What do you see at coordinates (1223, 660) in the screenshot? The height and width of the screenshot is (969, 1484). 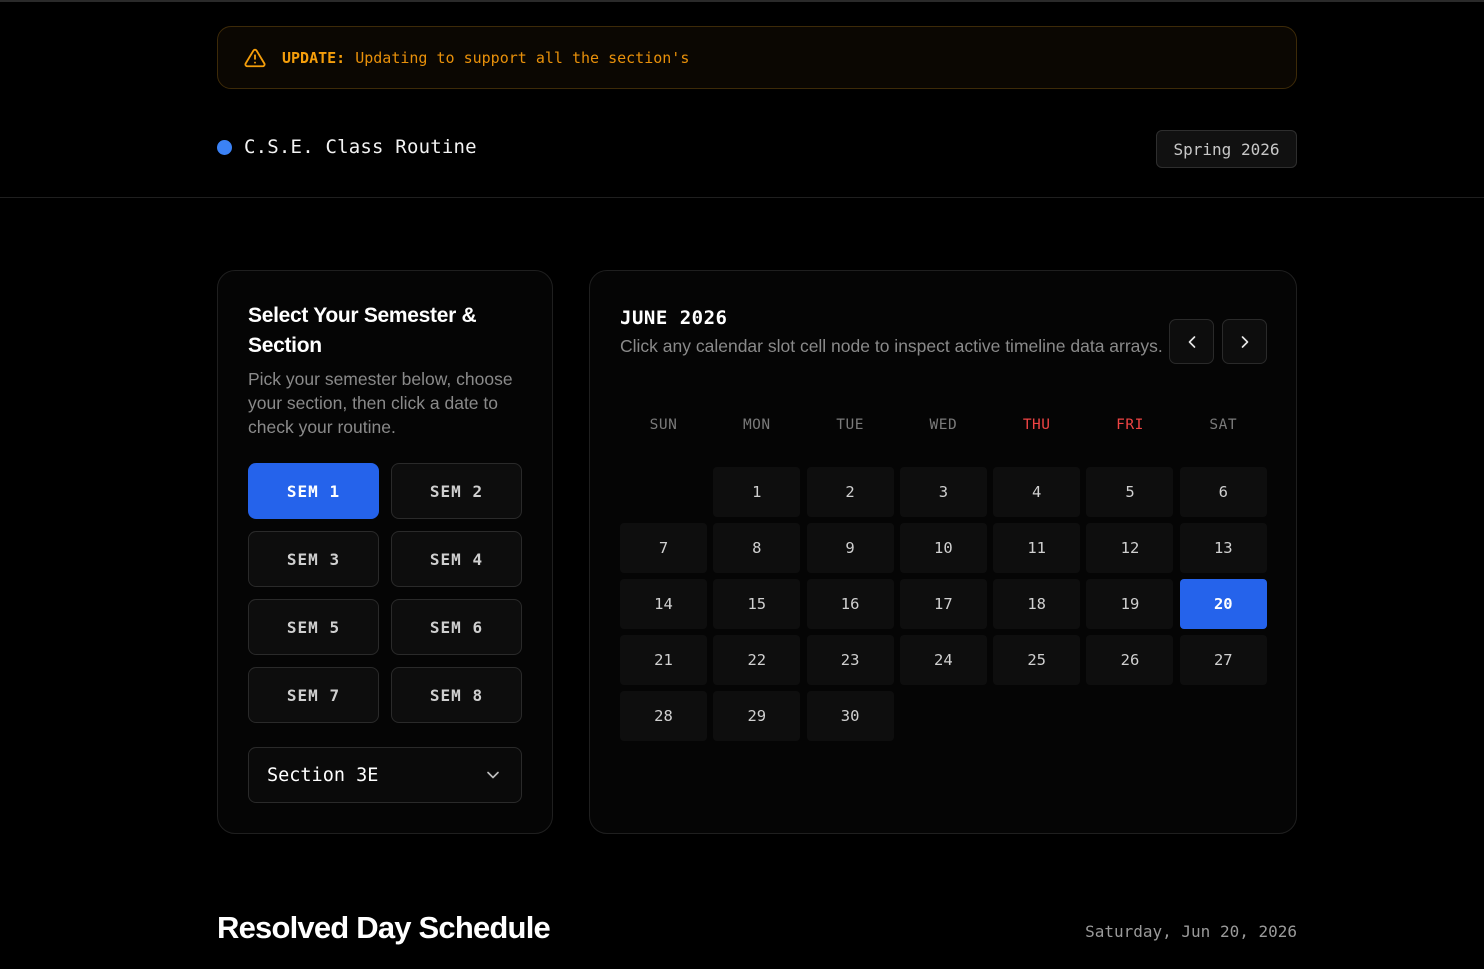 I see `calendar-day-27: 27` at bounding box center [1223, 660].